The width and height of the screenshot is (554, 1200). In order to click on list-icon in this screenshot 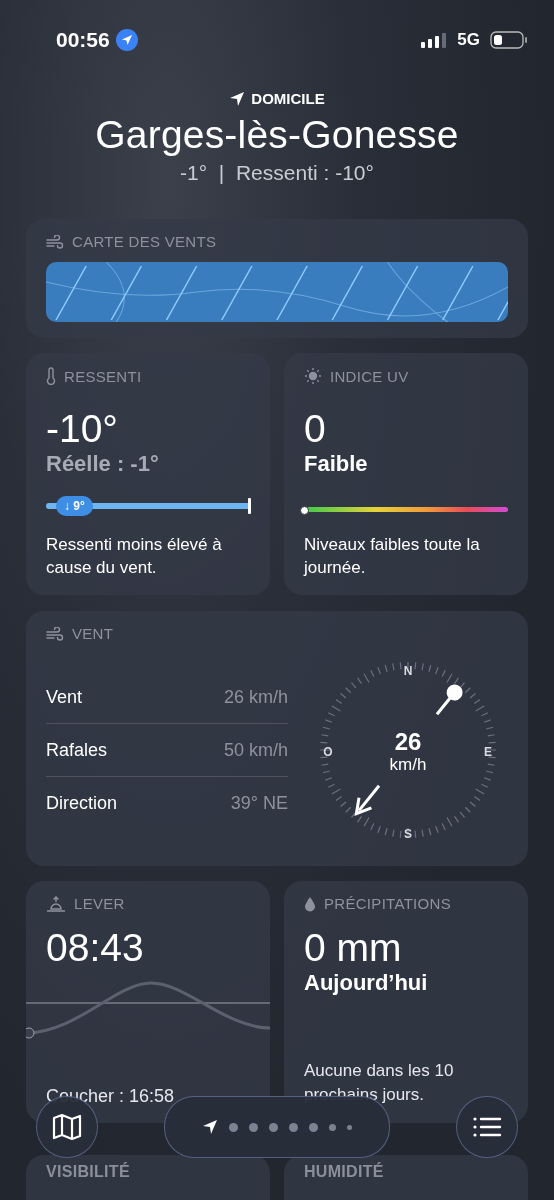, I will do `click(487, 1127)`.